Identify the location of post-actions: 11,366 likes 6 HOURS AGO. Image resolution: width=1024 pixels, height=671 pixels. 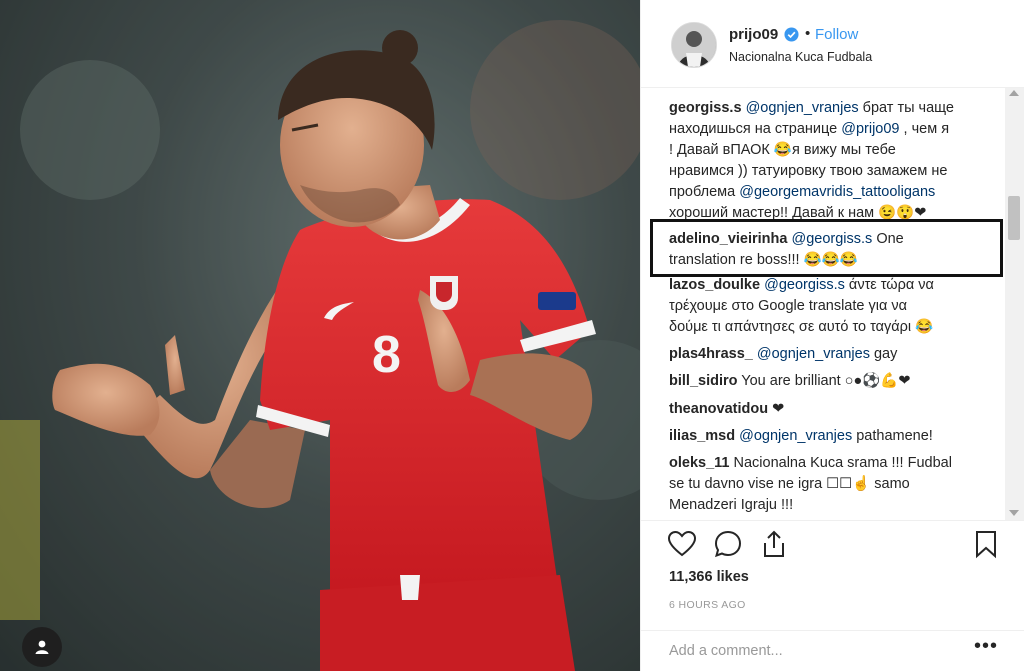
(832, 575).